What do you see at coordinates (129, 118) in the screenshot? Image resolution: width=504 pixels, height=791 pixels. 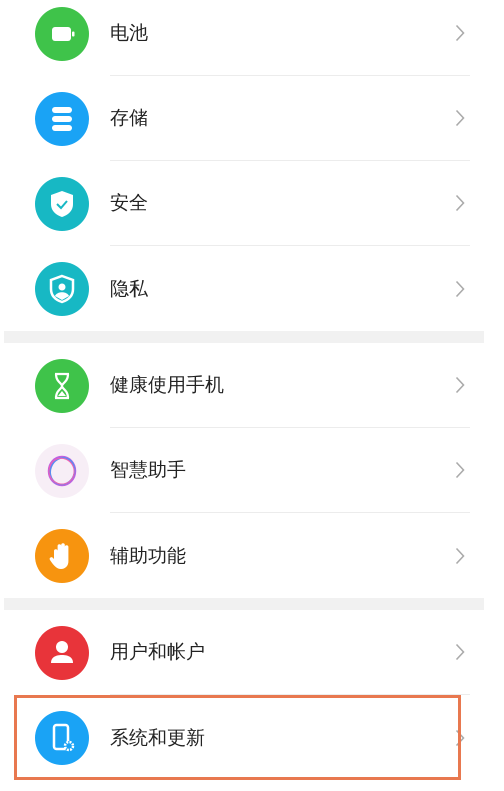 I see `item-label: 存储` at bounding box center [129, 118].